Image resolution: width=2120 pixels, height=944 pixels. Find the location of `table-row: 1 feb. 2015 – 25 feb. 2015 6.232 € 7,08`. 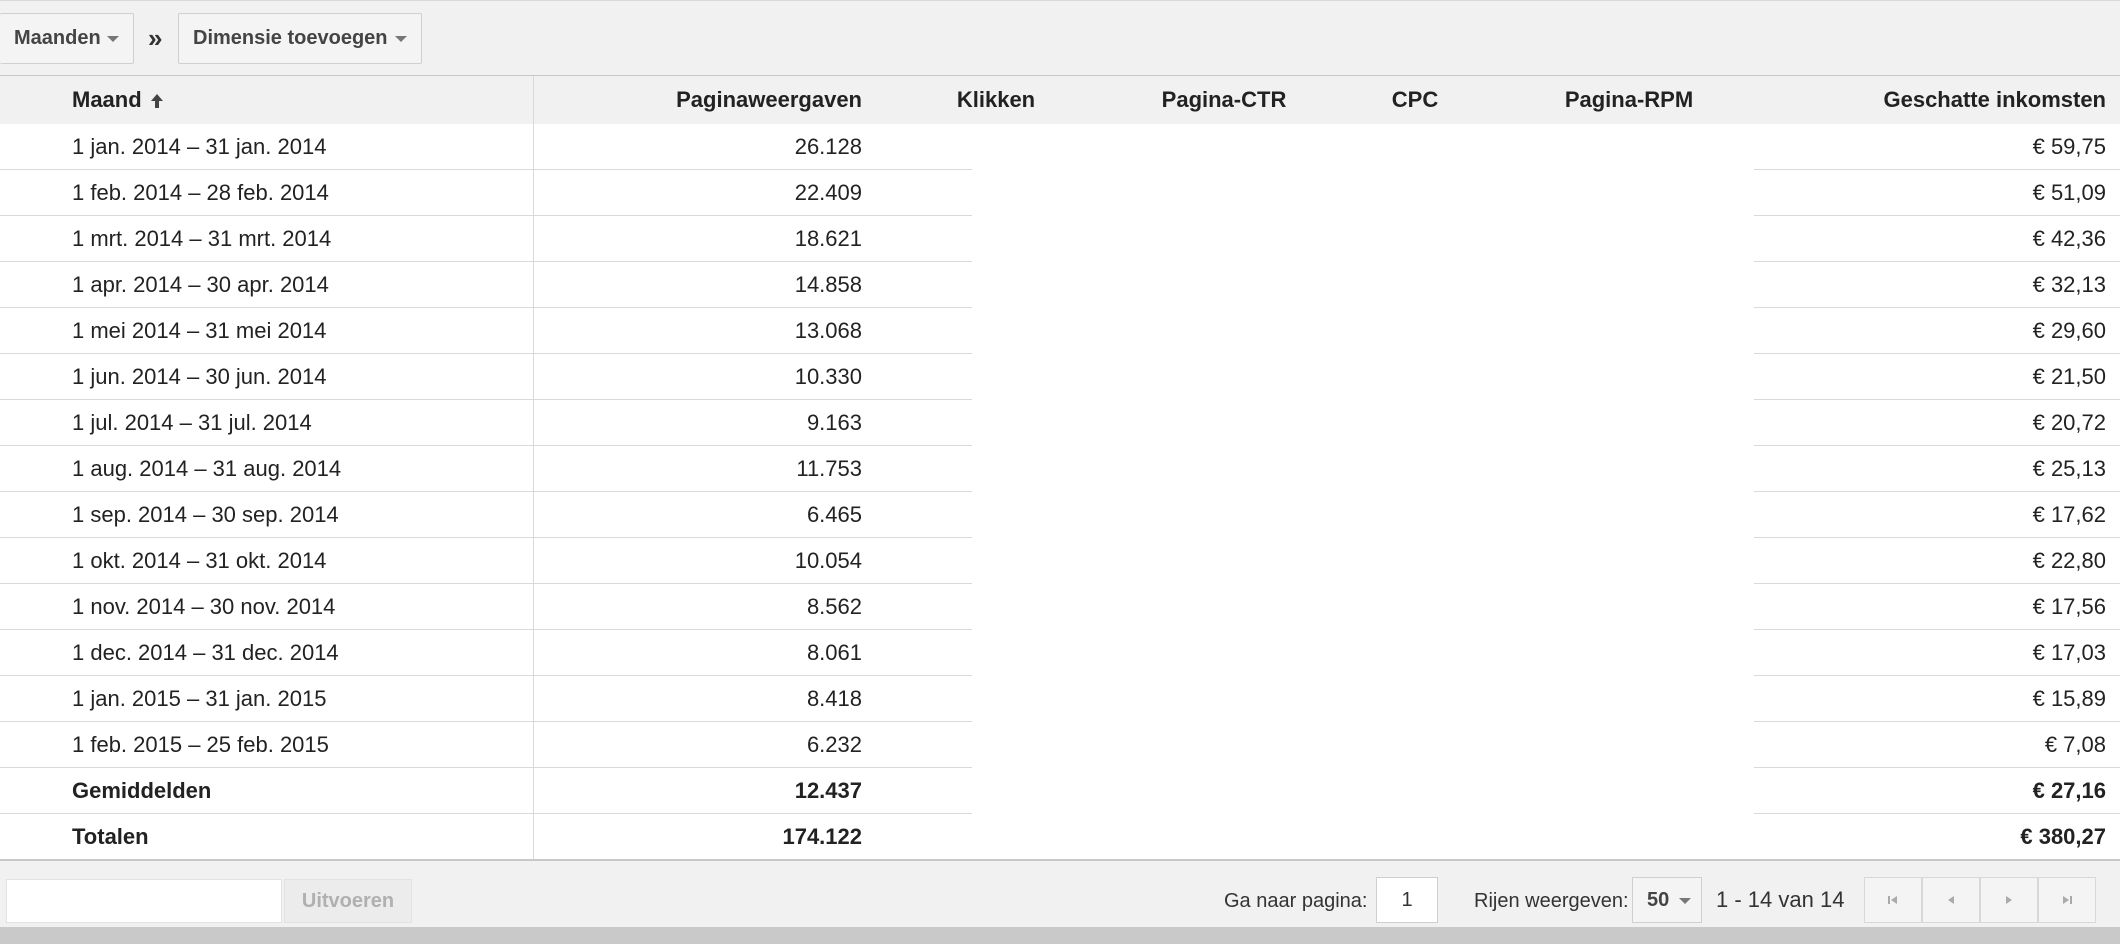

table-row: 1 feb. 2015 – 25 feb. 2015 6.232 € 7,08 is located at coordinates (1060, 745).